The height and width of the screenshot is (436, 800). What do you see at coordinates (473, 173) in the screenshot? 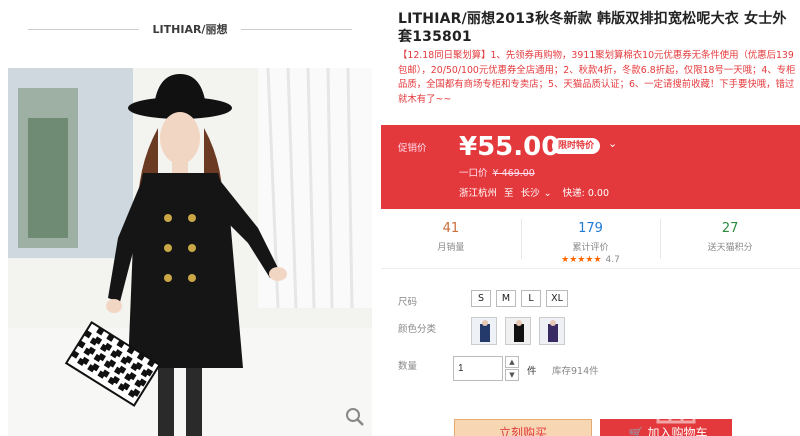
I see `original-price-label: 一口价` at bounding box center [473, 173].